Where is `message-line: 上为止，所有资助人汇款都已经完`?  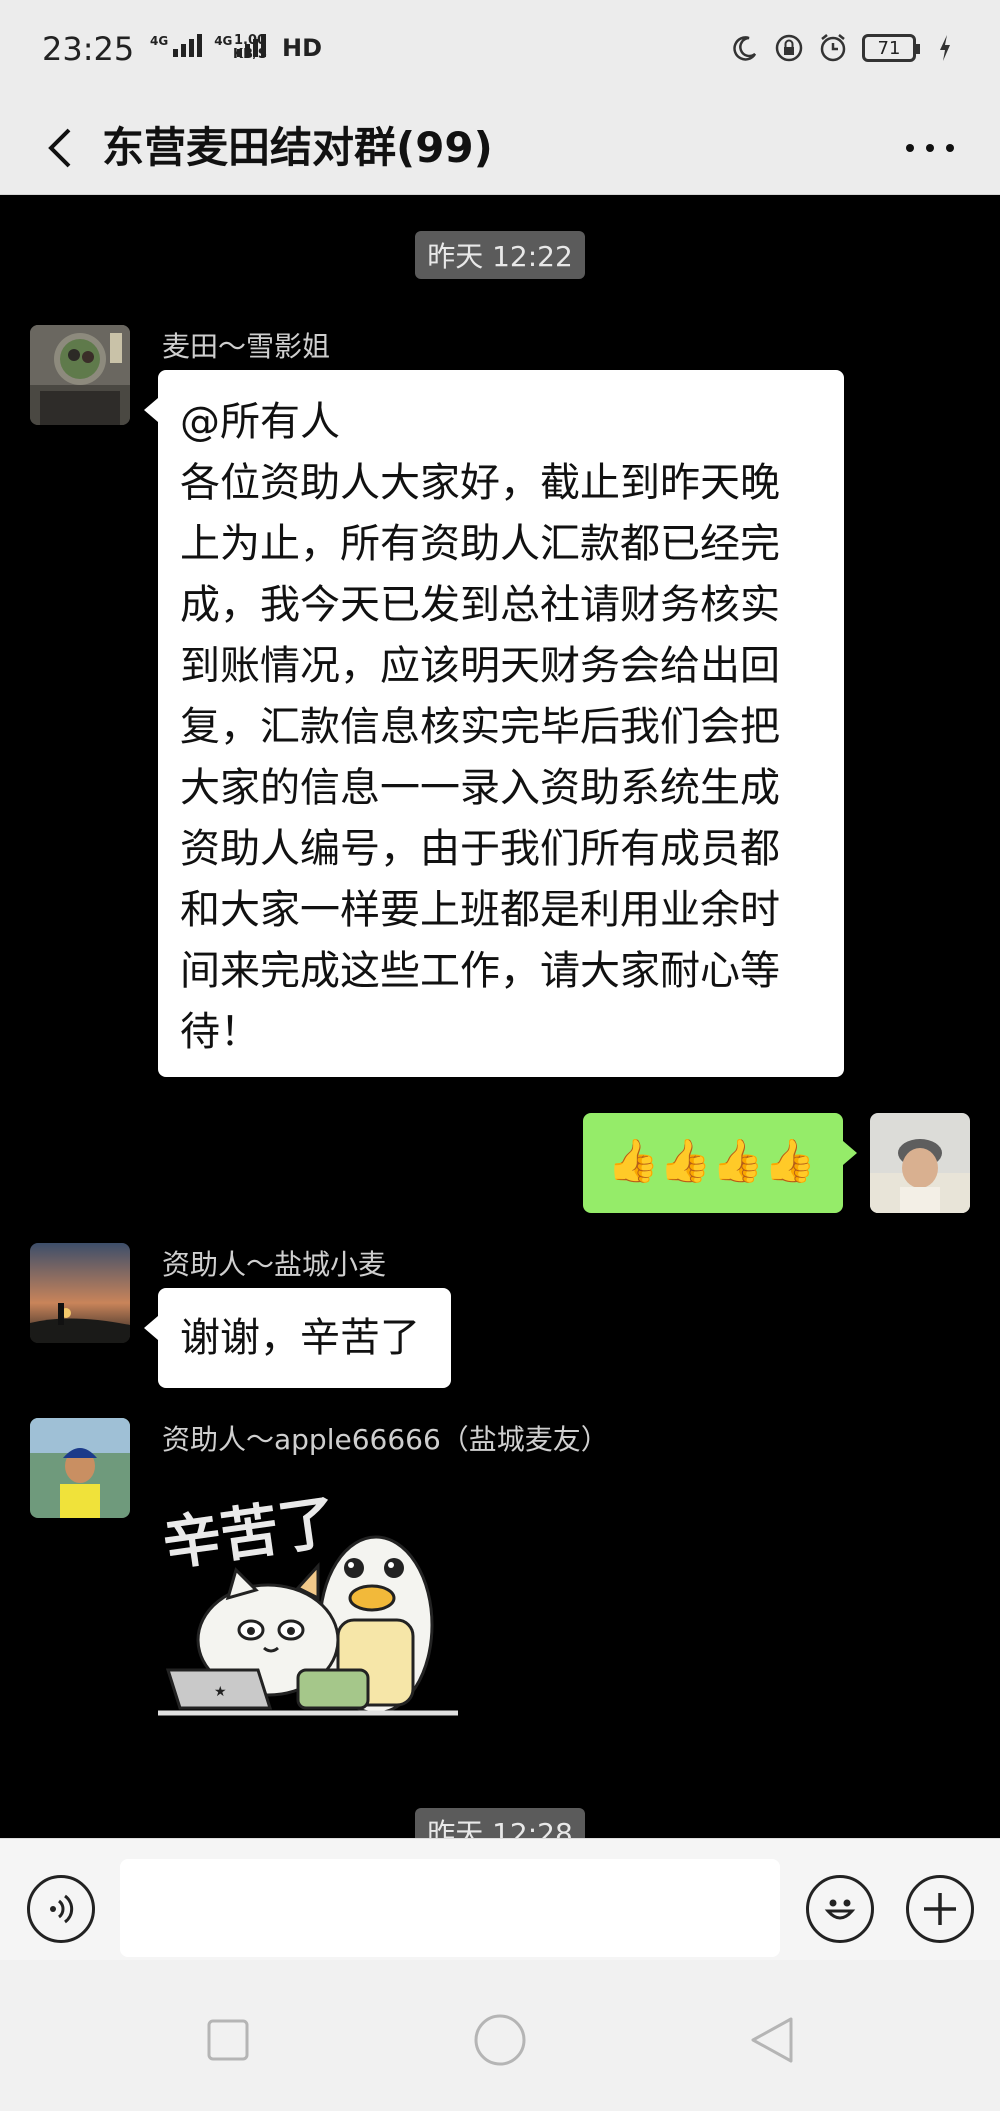
message-line: 上为止，所有资助人汇款都已经完 is located at coordinates (480, 544).